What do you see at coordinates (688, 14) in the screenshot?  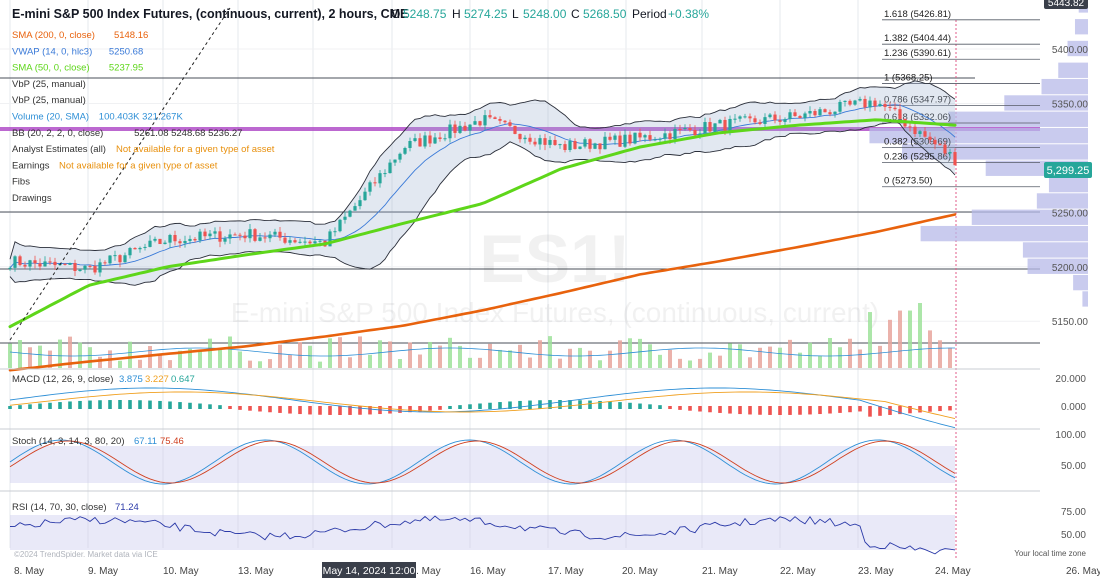 I see `period-change: +0.38%` at bounding box center [688, 14].